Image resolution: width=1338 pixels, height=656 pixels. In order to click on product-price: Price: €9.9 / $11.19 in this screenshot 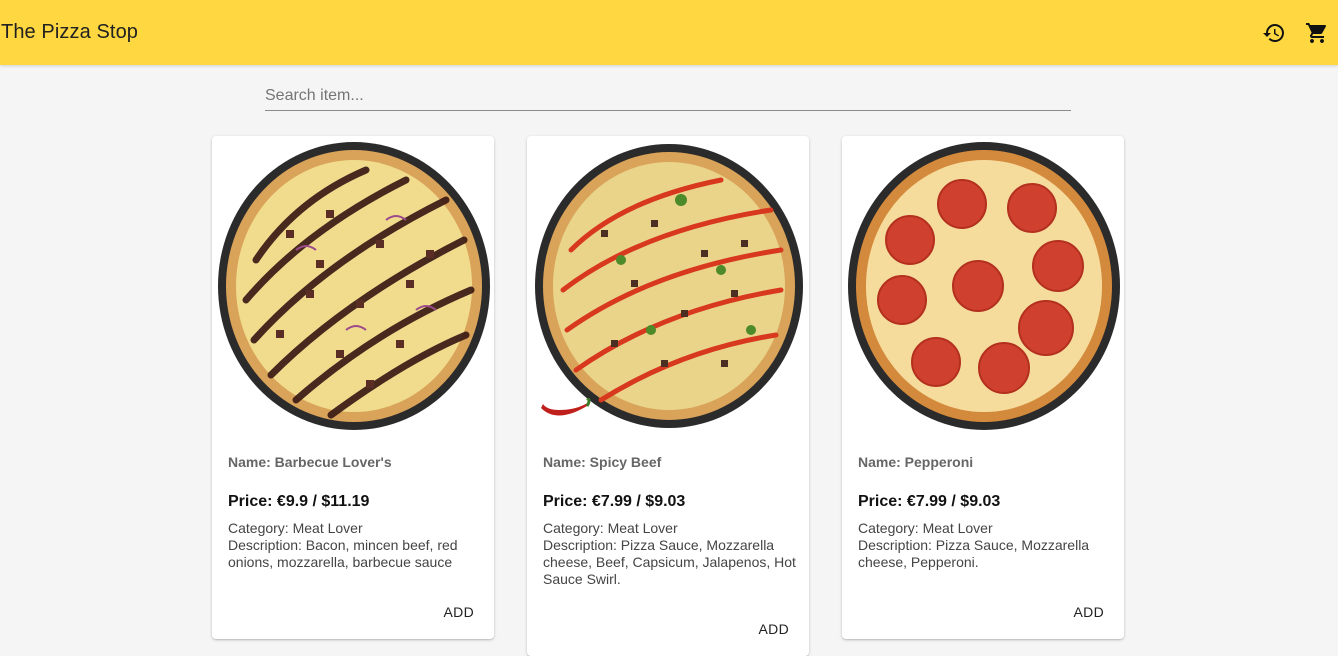, I will do `click(299, 501)`.